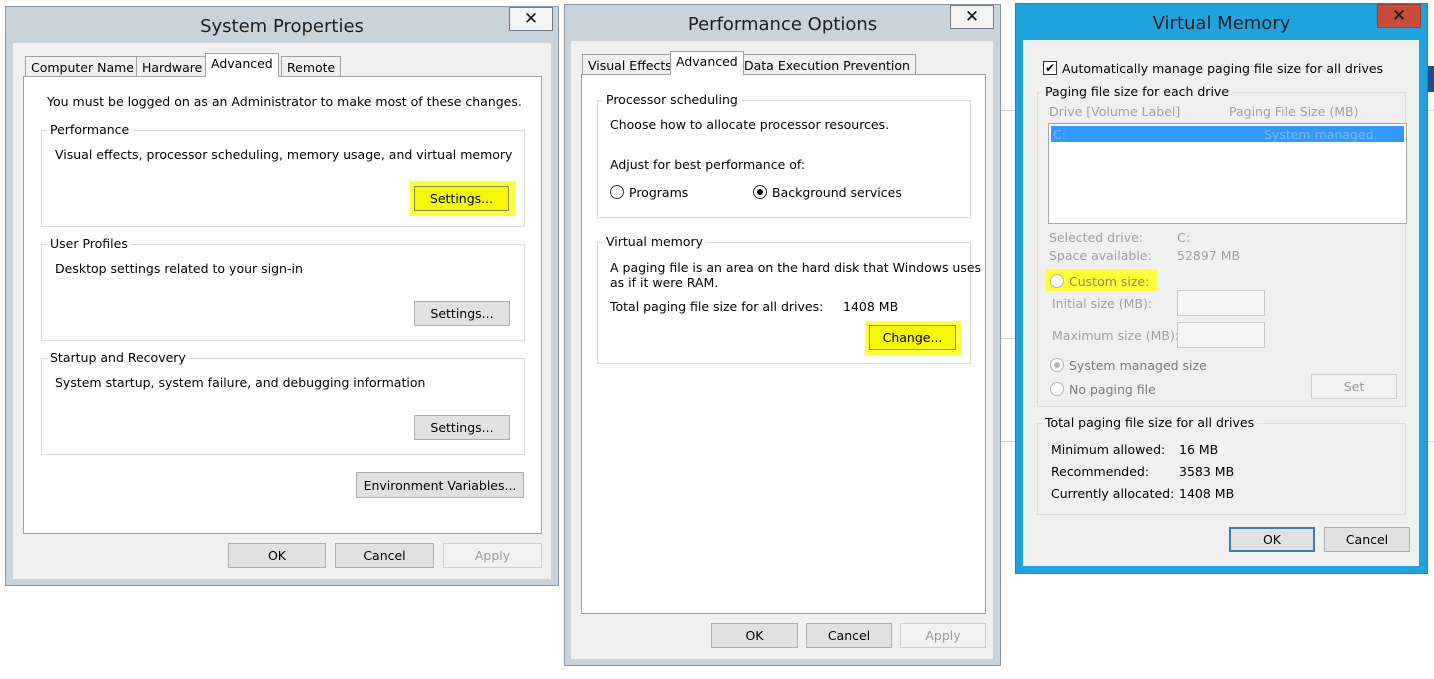  I want to click on recommended-label: Recommended:, so click(1100, 471).